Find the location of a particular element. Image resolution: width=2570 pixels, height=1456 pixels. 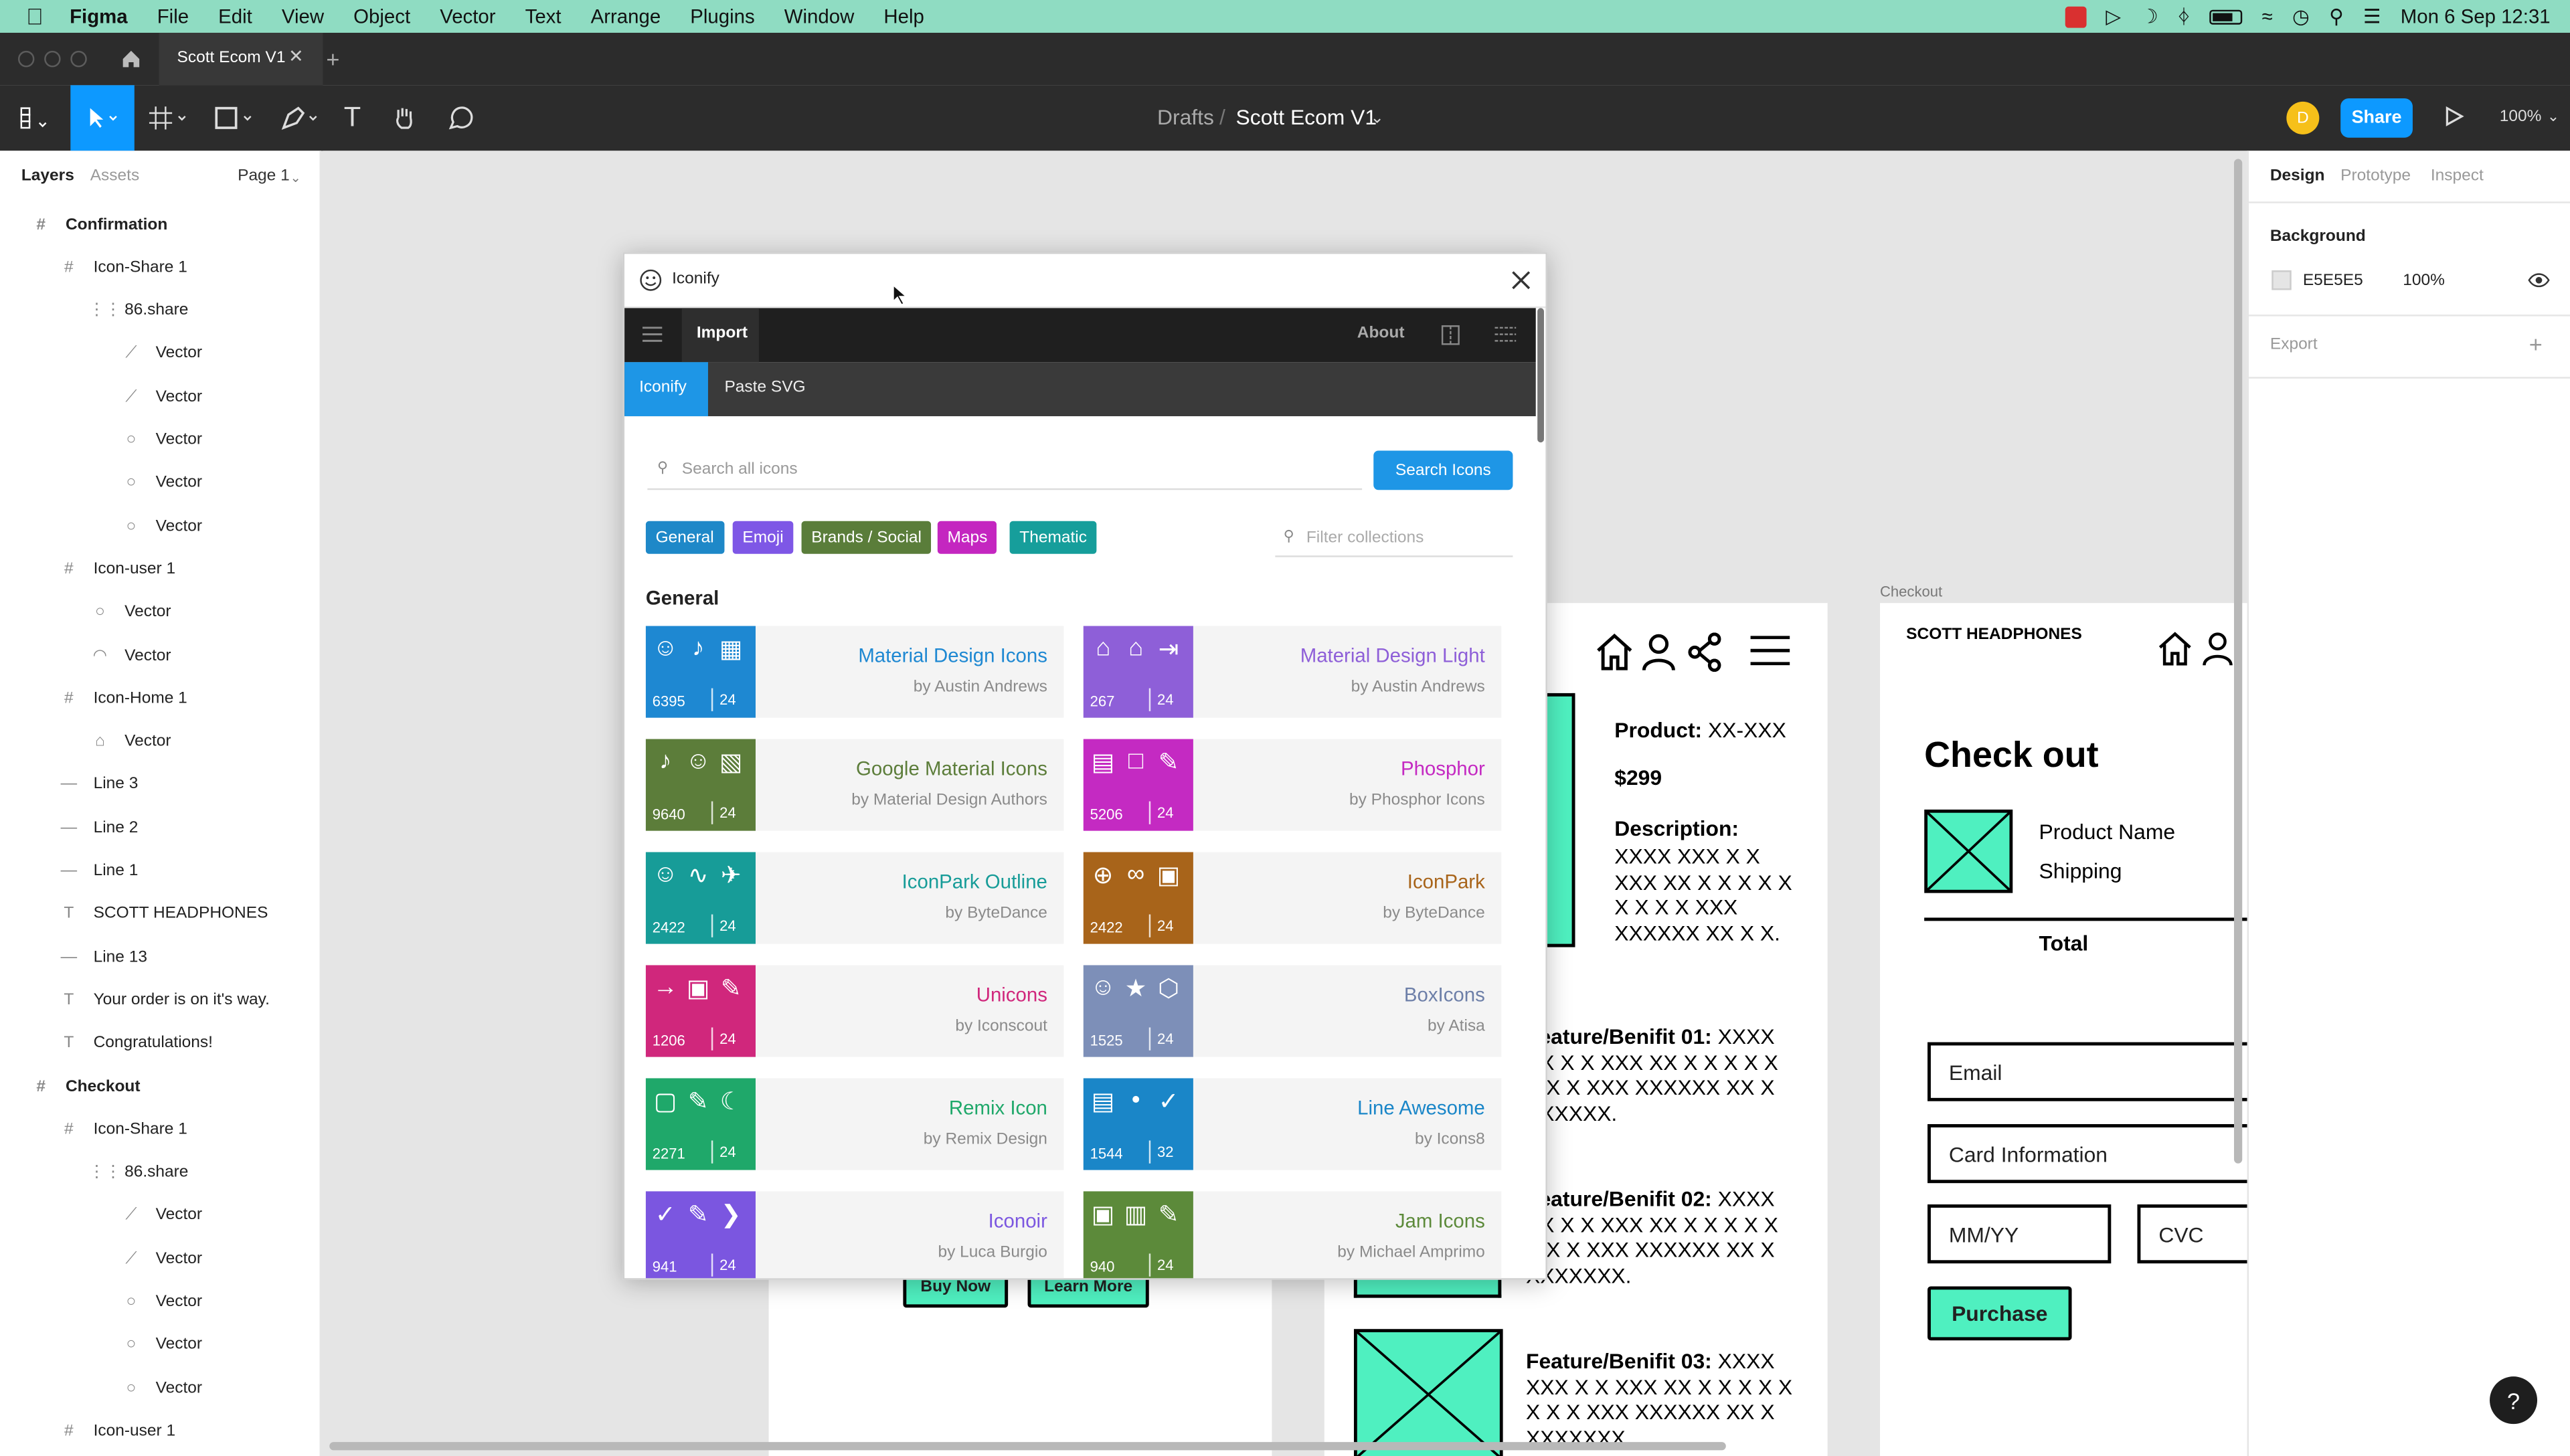

shape-tool is located at coordinates (236, 118).